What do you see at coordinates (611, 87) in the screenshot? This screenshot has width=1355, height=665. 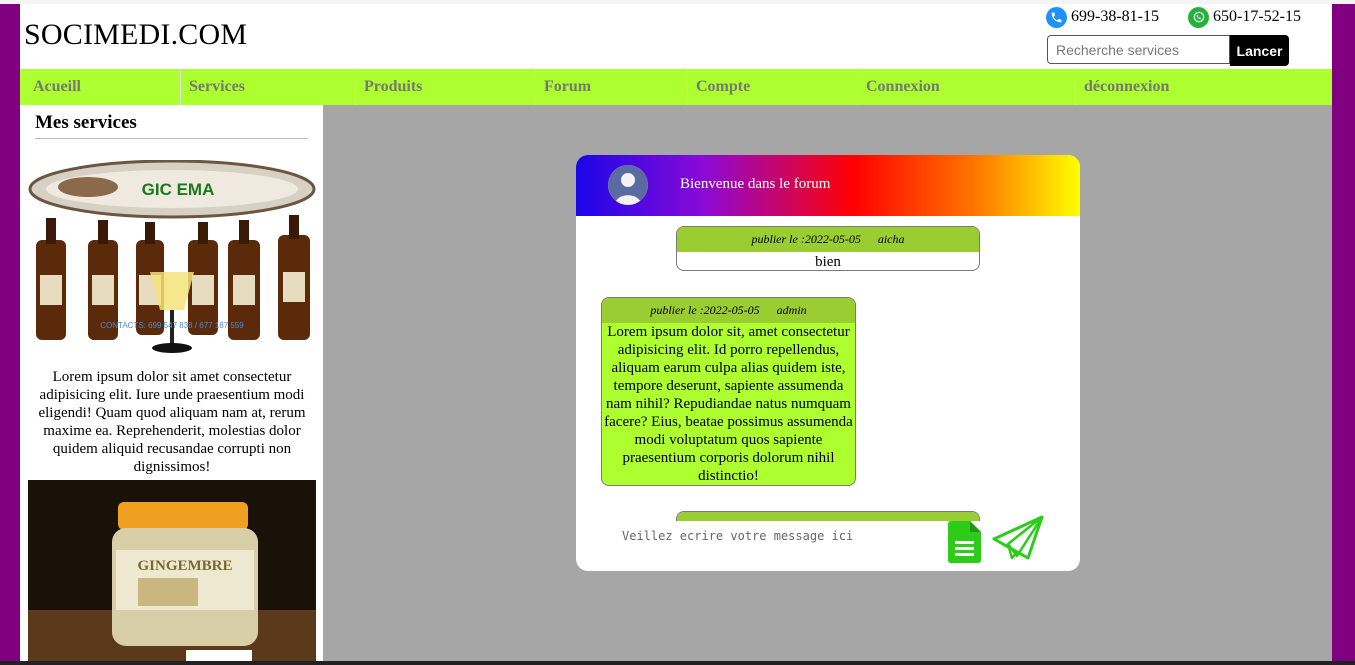 I see `nav-item-forum: Forum` at bounding box center [611, 87].